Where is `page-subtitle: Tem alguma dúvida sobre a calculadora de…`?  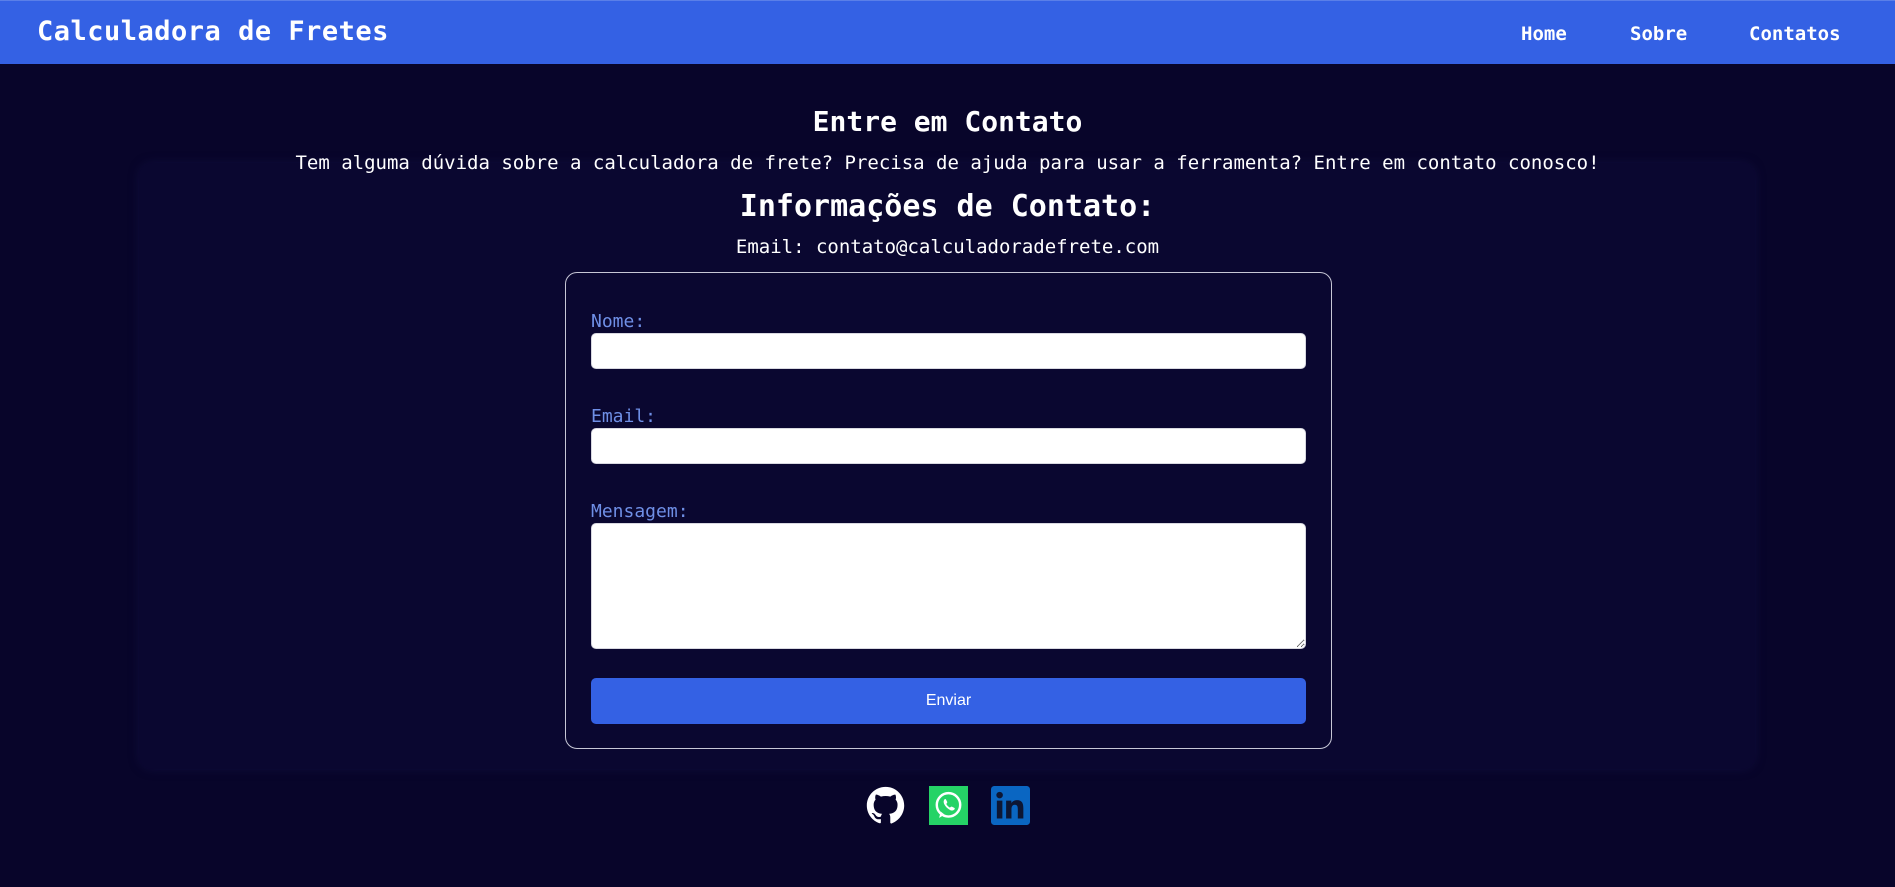 page-subtitle: Tem alguma dúvida sobre a calculadora de… is located at coordinates (947, 163).